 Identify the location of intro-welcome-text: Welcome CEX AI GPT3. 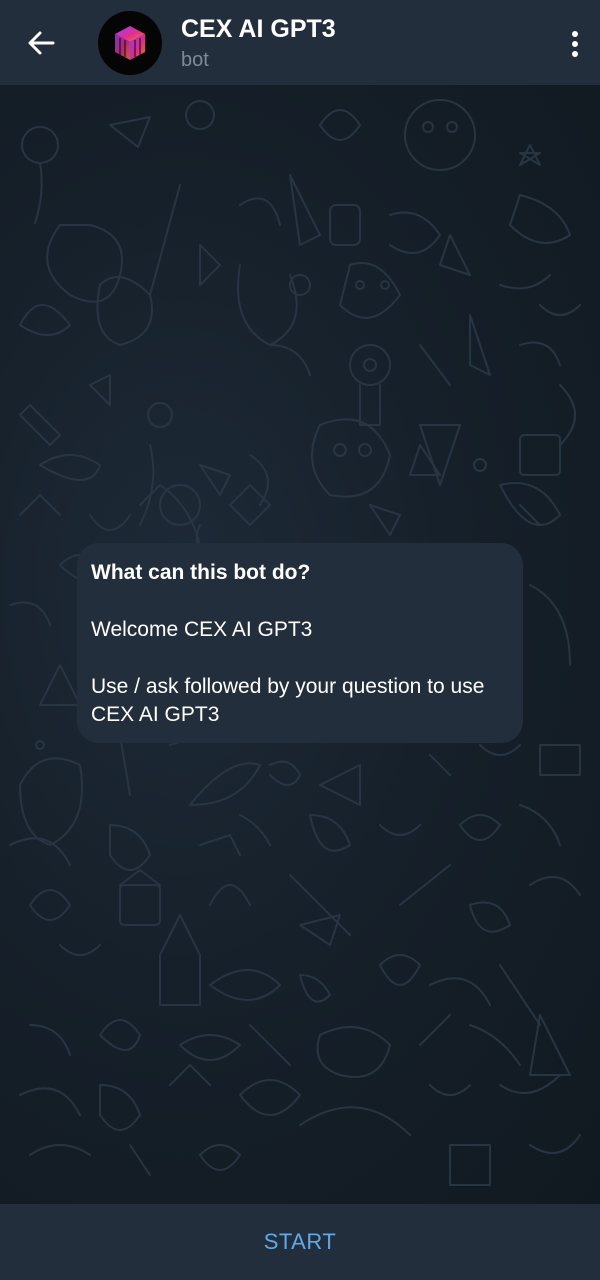
(202, 629).